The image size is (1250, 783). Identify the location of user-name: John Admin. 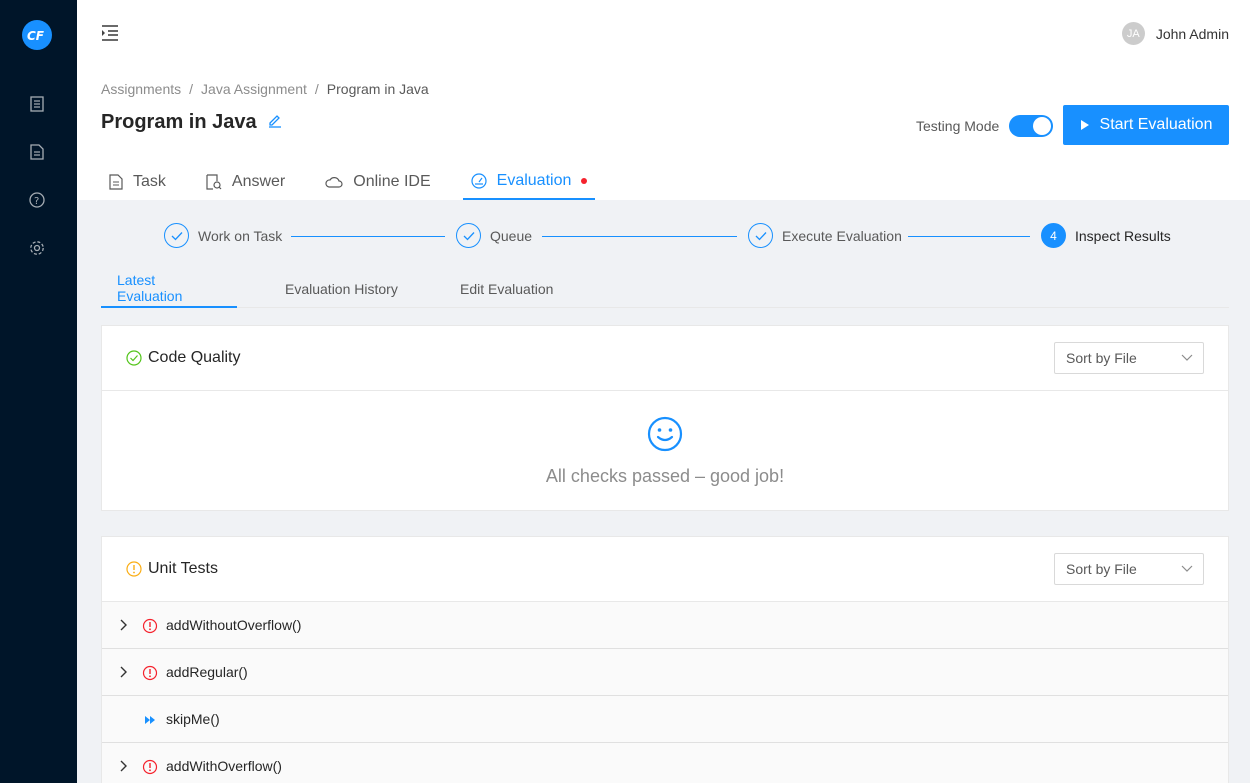
(1192, 33).